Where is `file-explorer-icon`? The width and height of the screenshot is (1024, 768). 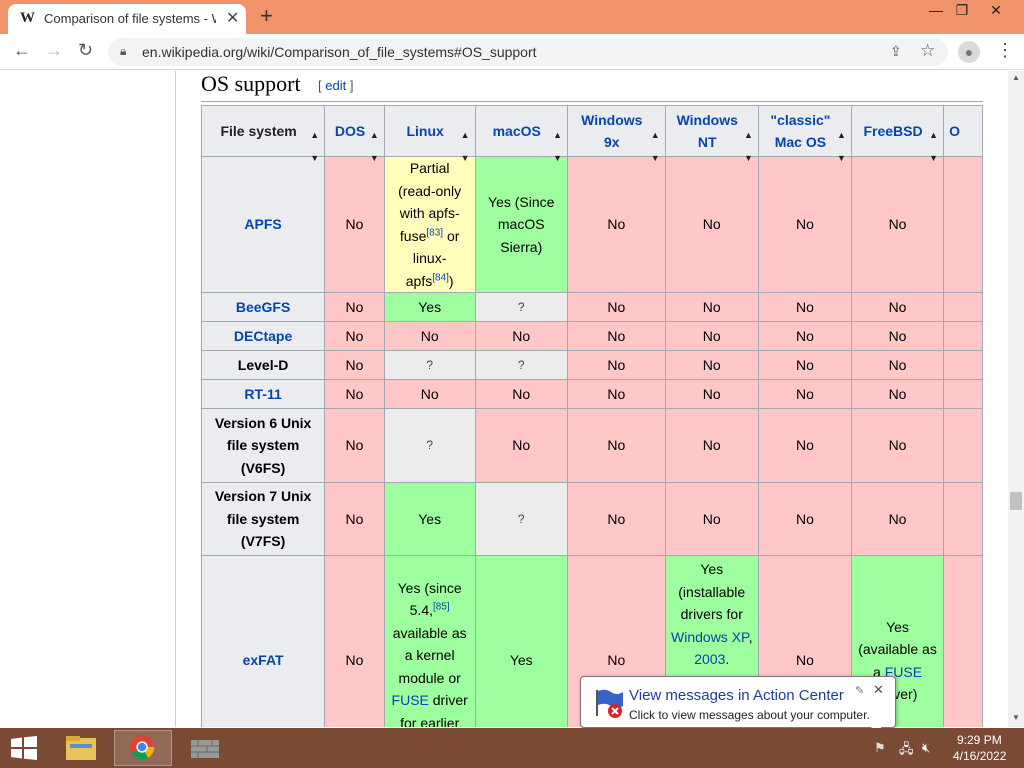
file-explorer-icon is located at coordinates (81, 748).